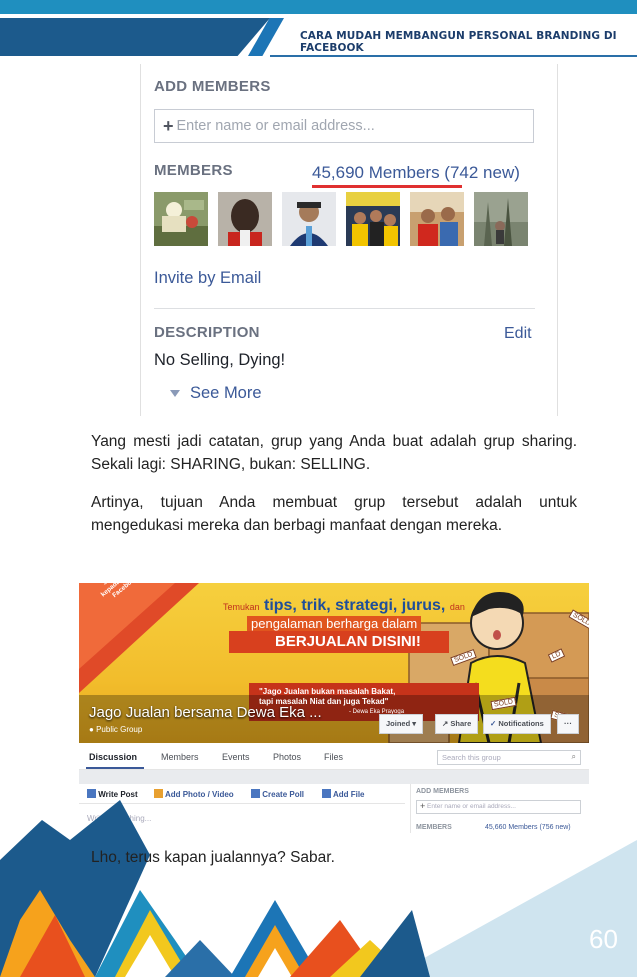 The width and height of the screenshot is (637, 977). I want to click on tab-members: Members, so click(180, 757).